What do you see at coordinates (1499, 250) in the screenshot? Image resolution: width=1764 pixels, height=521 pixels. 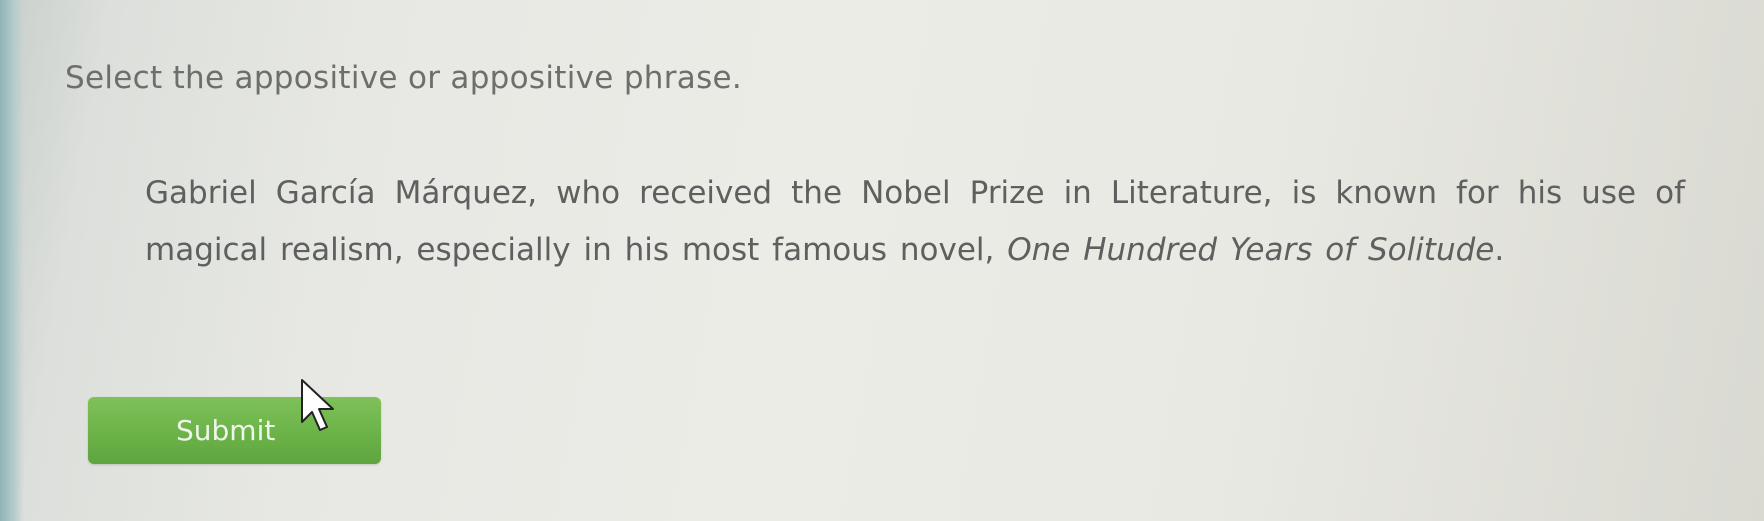 I see `sentence-period: .` at bounding box center [1499, 250].